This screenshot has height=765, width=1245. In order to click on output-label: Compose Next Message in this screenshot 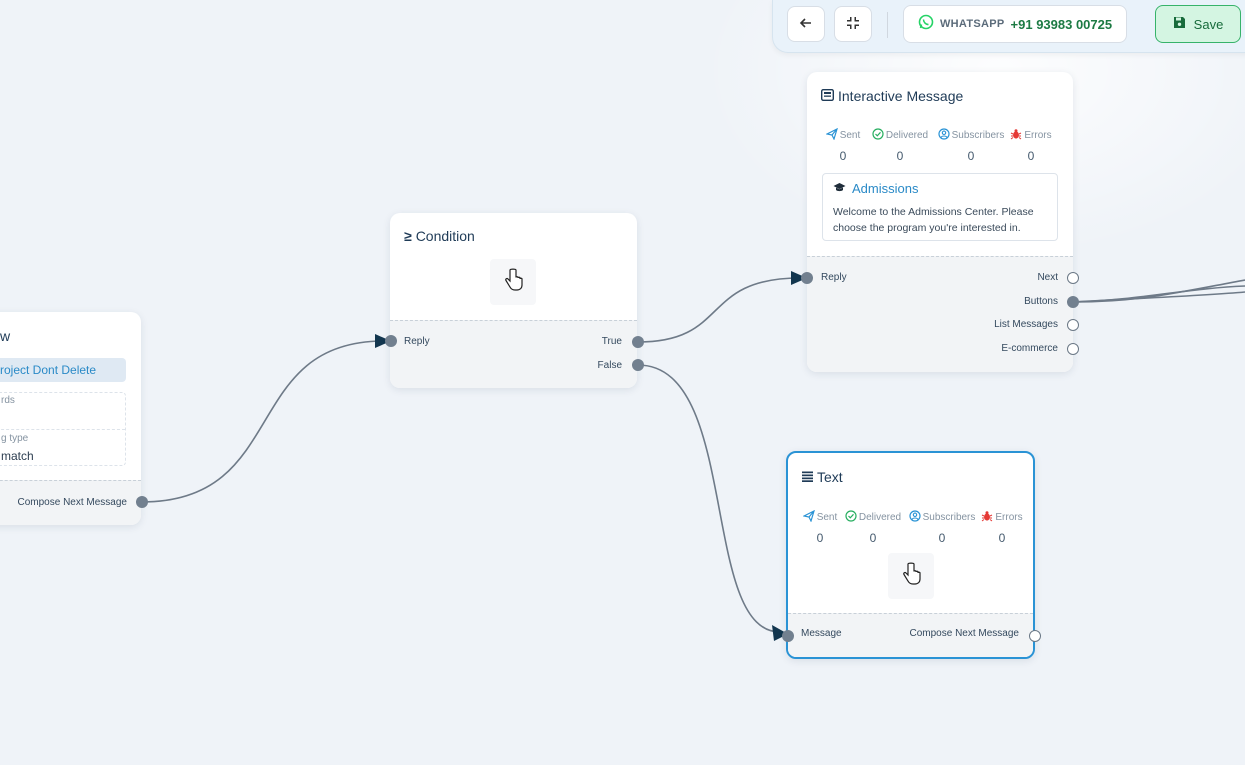, I will do `click(72, 502)`.